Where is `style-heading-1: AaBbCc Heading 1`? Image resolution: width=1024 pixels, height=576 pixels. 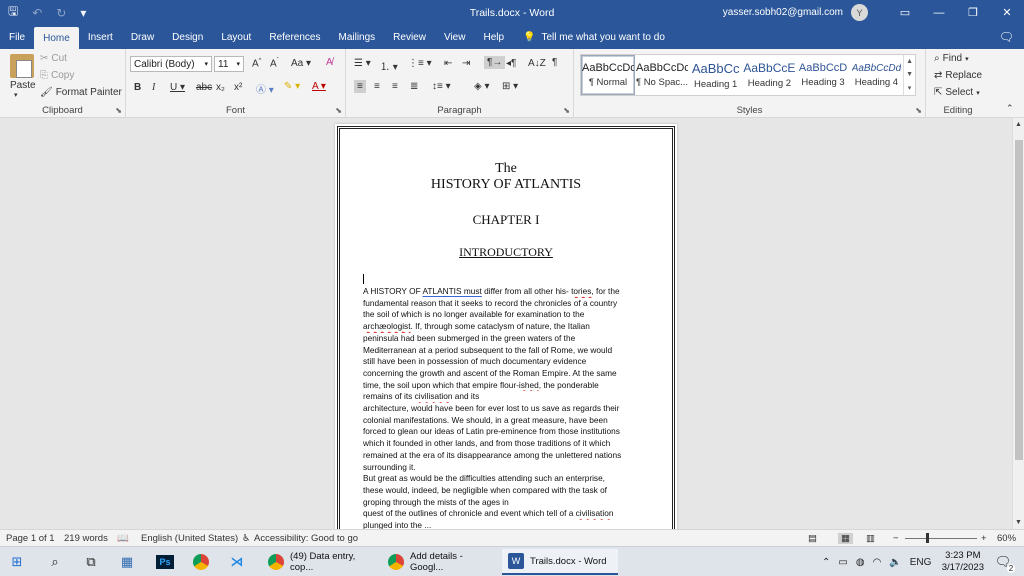 style-heading-1: AaBbCc Heading 1 is located at coordinates (715, 75).